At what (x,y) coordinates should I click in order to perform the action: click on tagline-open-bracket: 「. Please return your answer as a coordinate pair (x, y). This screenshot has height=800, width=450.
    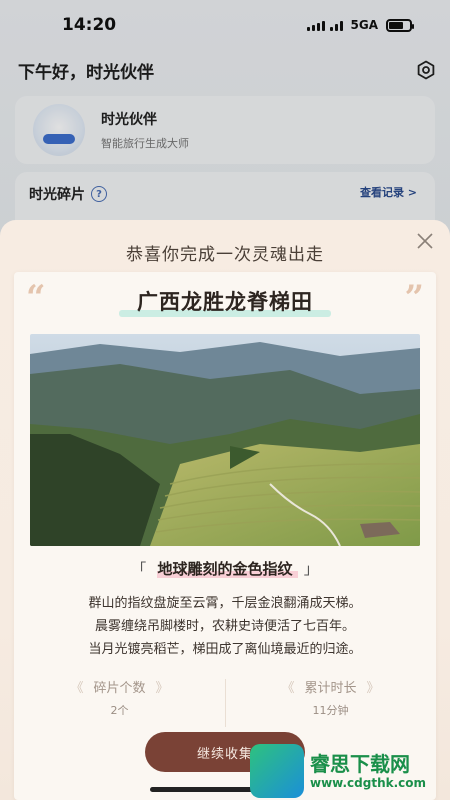
    Looking at the image, I should click on (139, 569).